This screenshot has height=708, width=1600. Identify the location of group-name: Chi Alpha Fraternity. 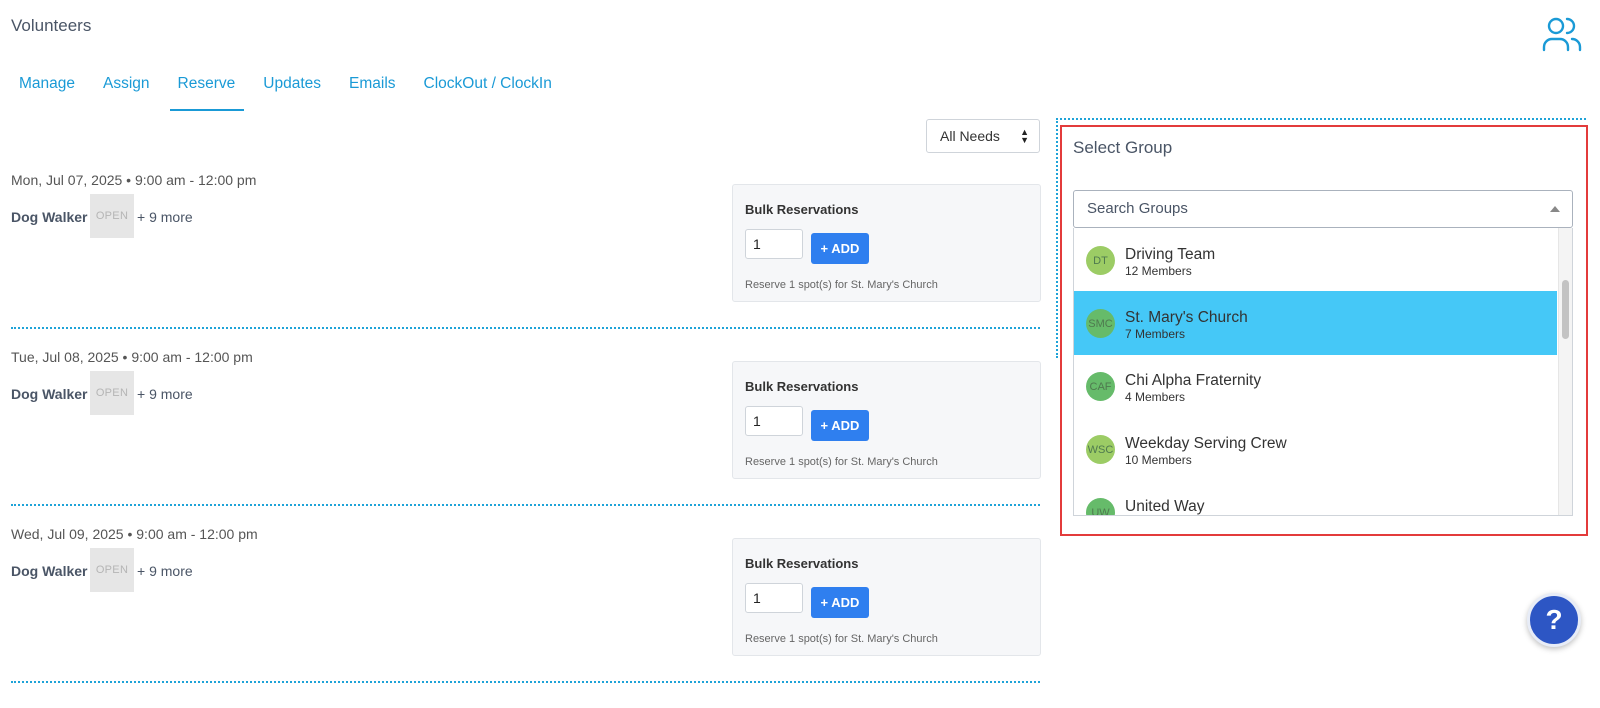
(1193, 380).